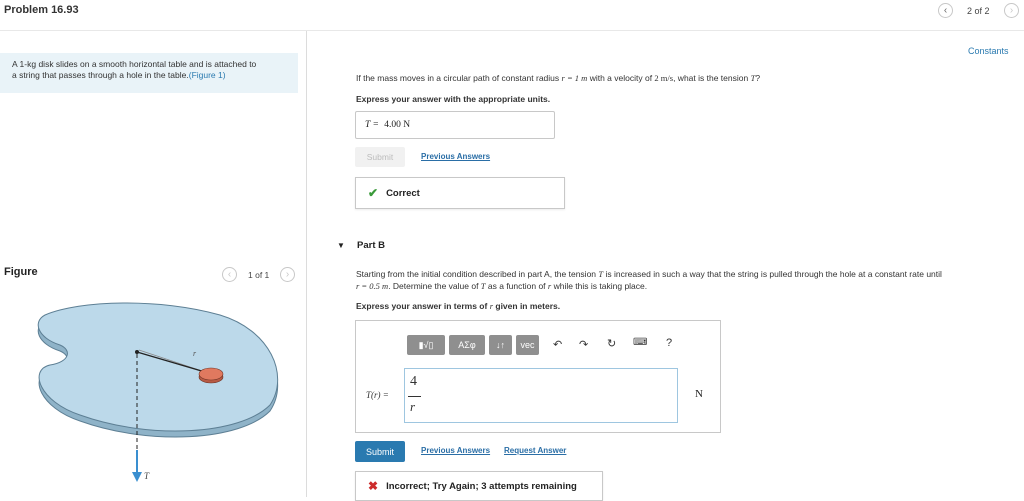 The width and height of the screenshot is (1024, 501). Describe the element at coordinates (467, 345) in the screenshot. I see `greek-symbols-button: ΑΣφ` at that location.